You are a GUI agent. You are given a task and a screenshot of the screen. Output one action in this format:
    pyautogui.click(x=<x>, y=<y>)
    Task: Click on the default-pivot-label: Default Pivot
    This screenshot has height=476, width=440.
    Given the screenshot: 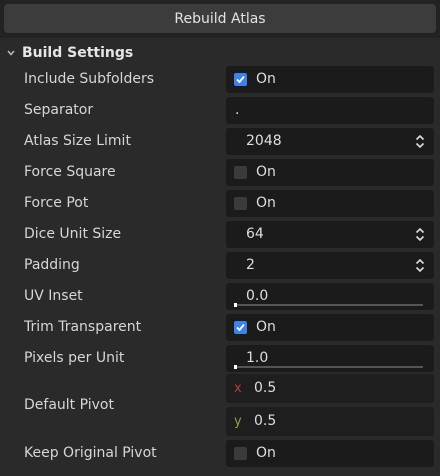 What is the action you would take?
    pyautogui.click(x=69, y=405)
    